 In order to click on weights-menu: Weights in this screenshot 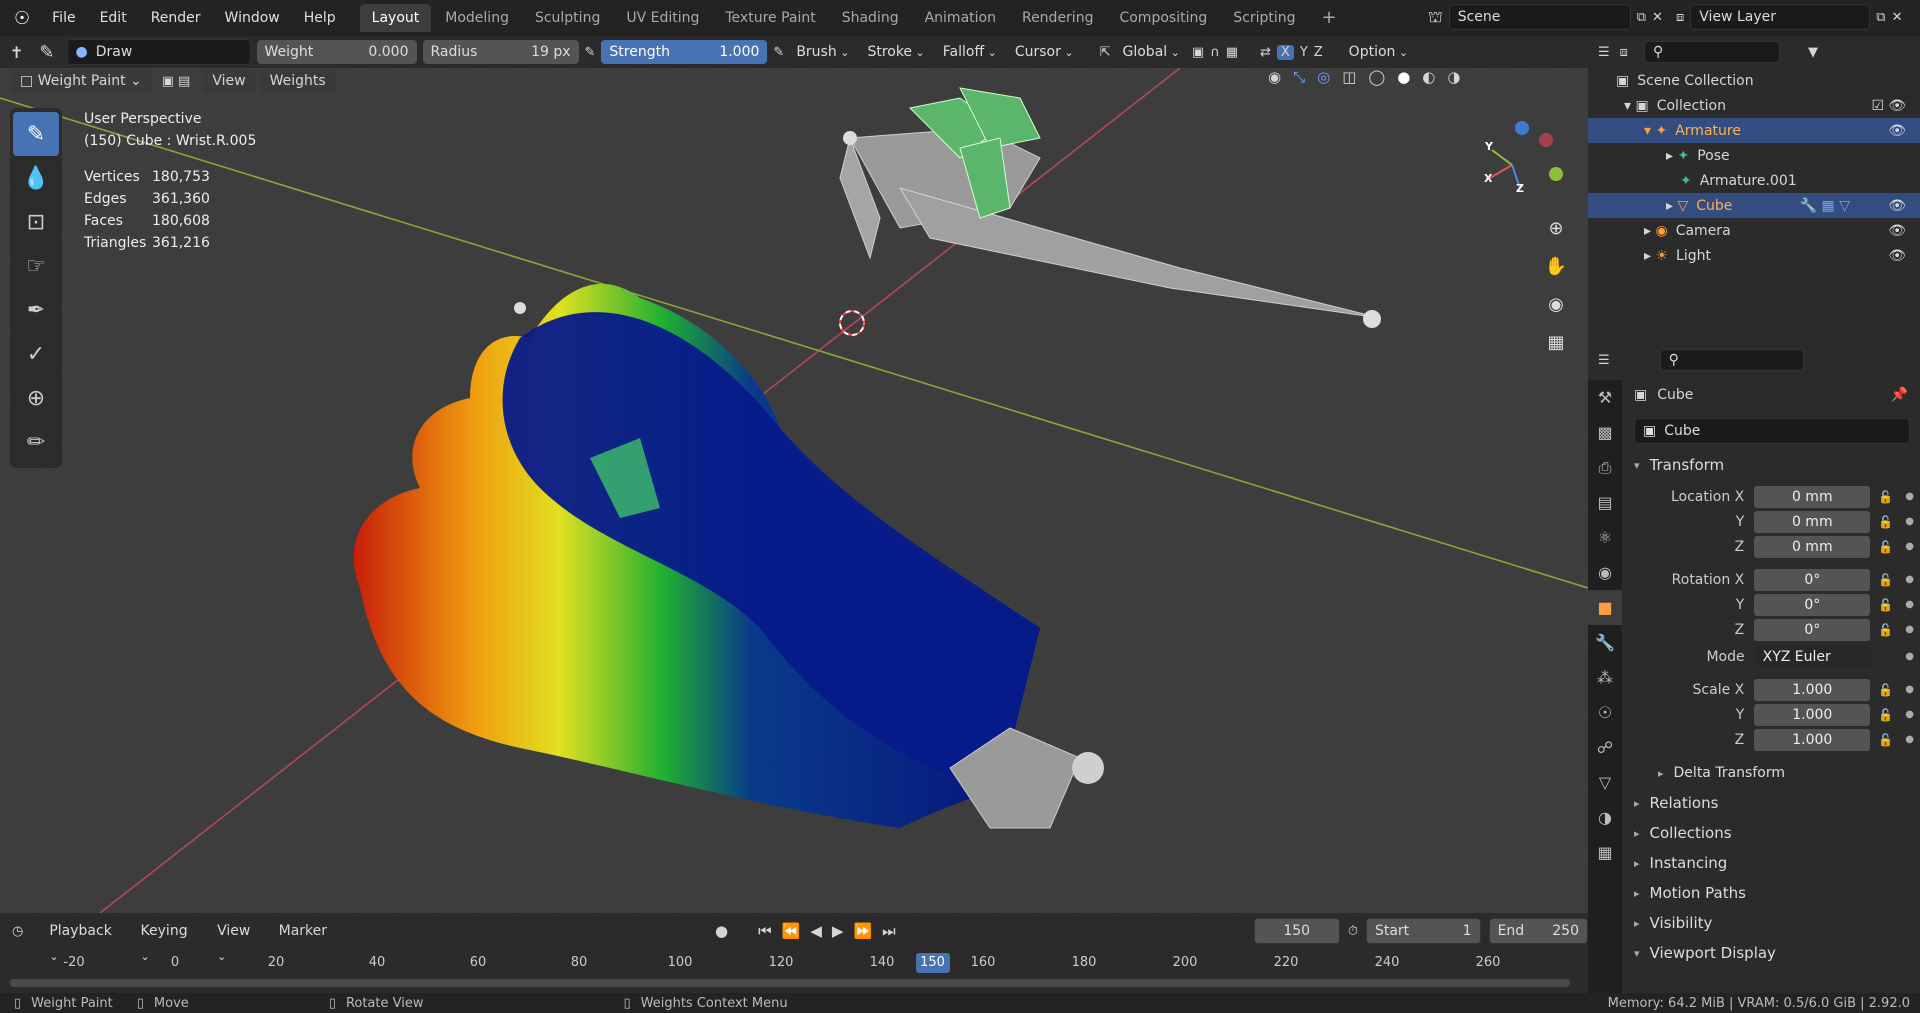, I will do `click(297, 81)`.